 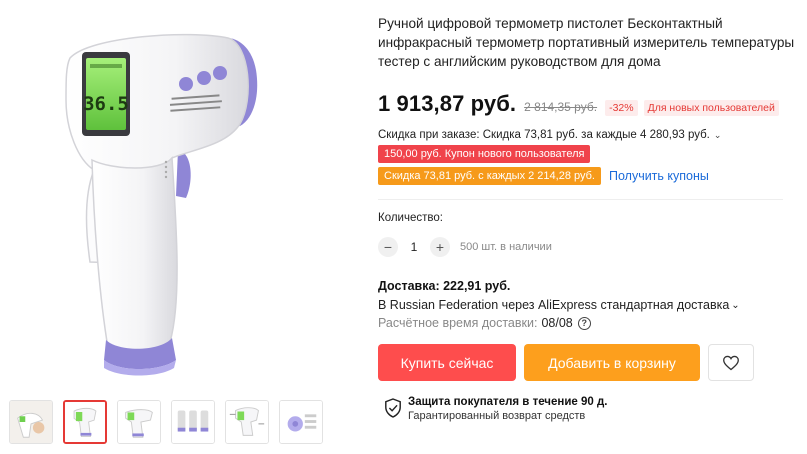 What do you see at coordinates (497, 416) in the screenshot?
I see `protection-subtitle: Гарантированный возврат средств` at bounding box center [497, 416].